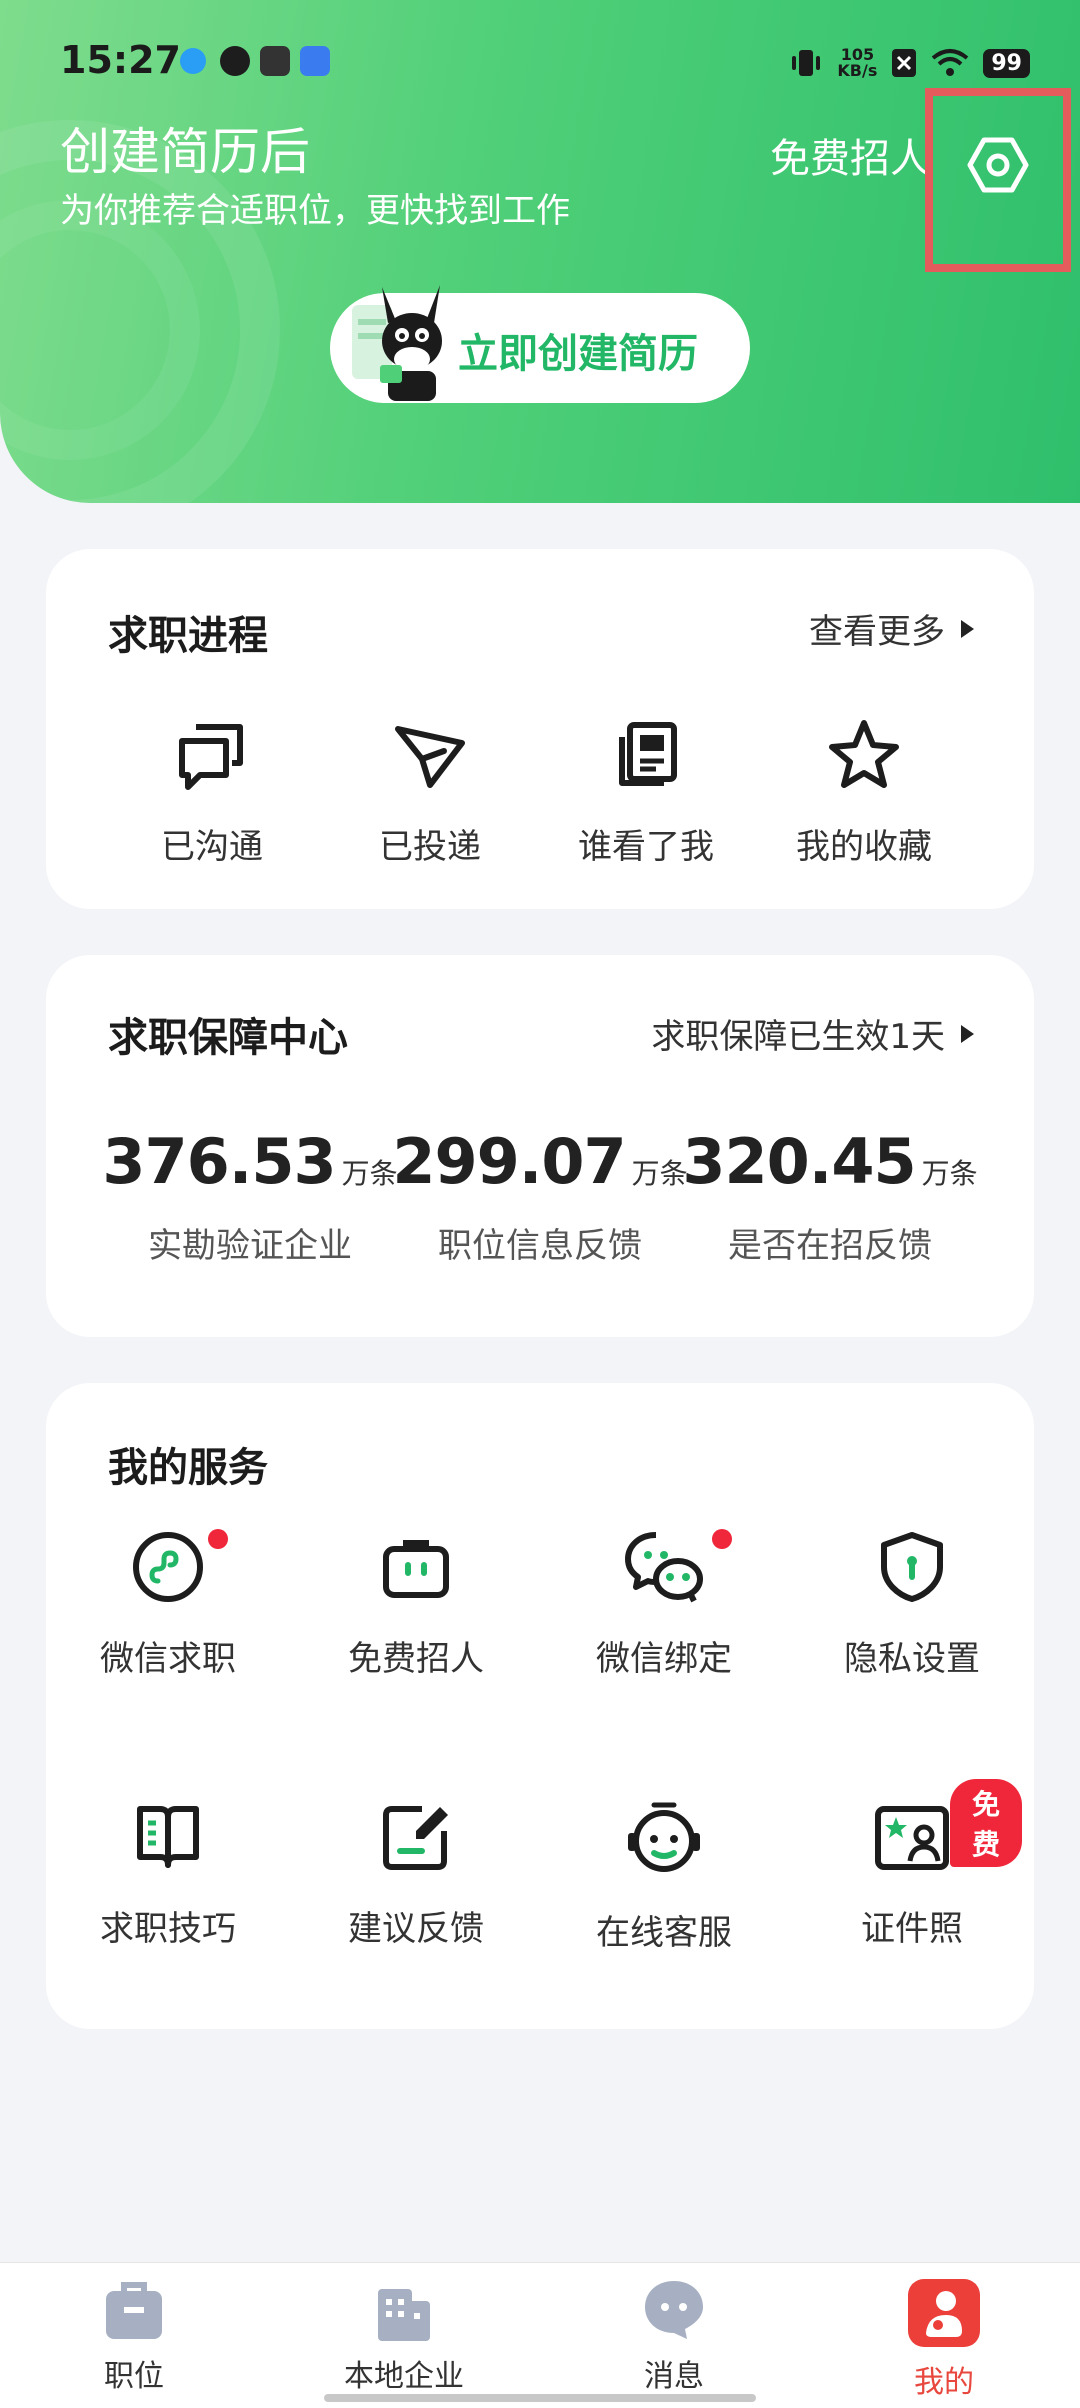 The image size is (1080, 2408). Describe the element at coordinates (211, 757) in the screenshot. I see `chat-bubbles-icon` at that location.